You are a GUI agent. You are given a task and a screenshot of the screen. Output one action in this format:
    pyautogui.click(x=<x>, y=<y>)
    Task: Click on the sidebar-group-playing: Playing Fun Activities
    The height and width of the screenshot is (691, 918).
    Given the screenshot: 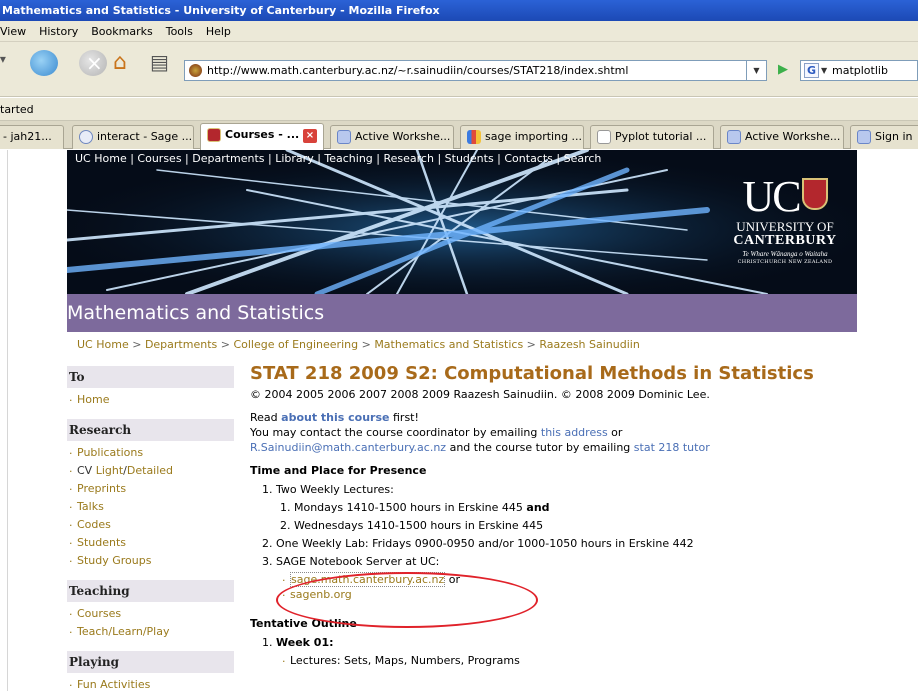 What is the action you would take?
    pyautogui.click(x=150, y=671)
    